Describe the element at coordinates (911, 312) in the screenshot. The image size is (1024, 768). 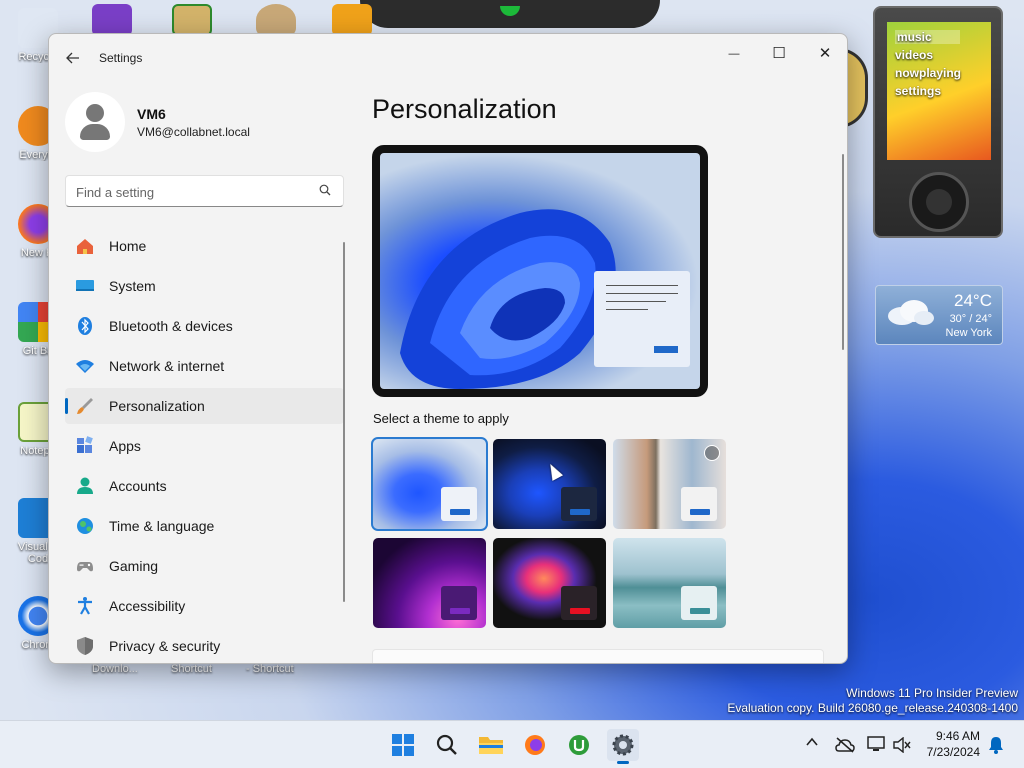
I see `cloud-icon` at that location.